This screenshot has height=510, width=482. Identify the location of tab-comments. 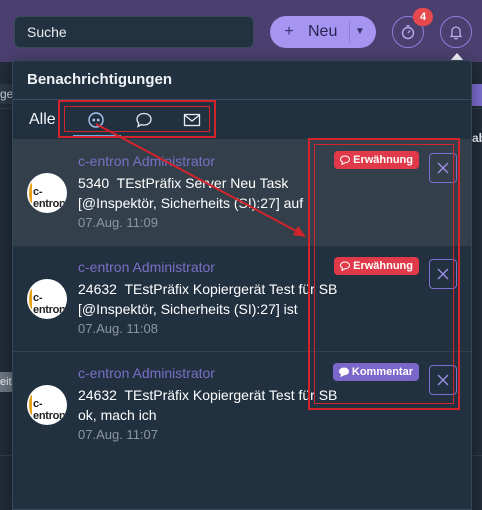
(144, 120).